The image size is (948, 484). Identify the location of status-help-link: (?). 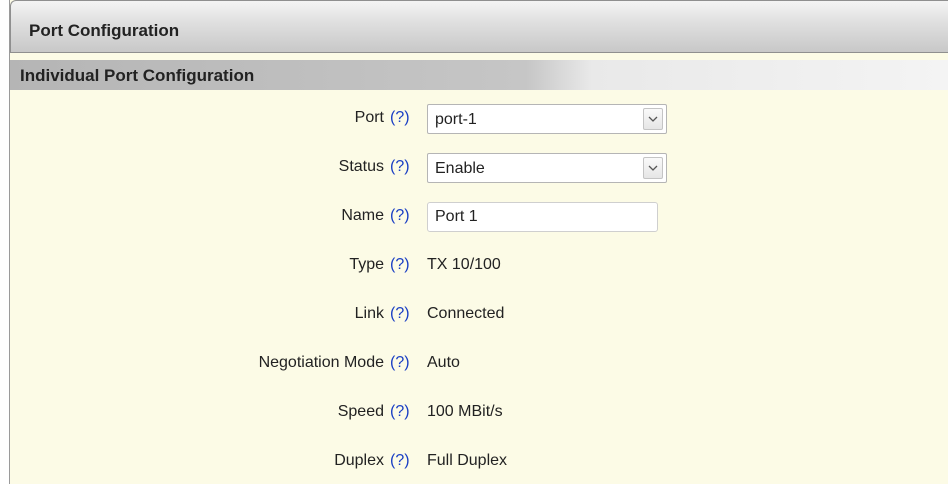
(400, 167).